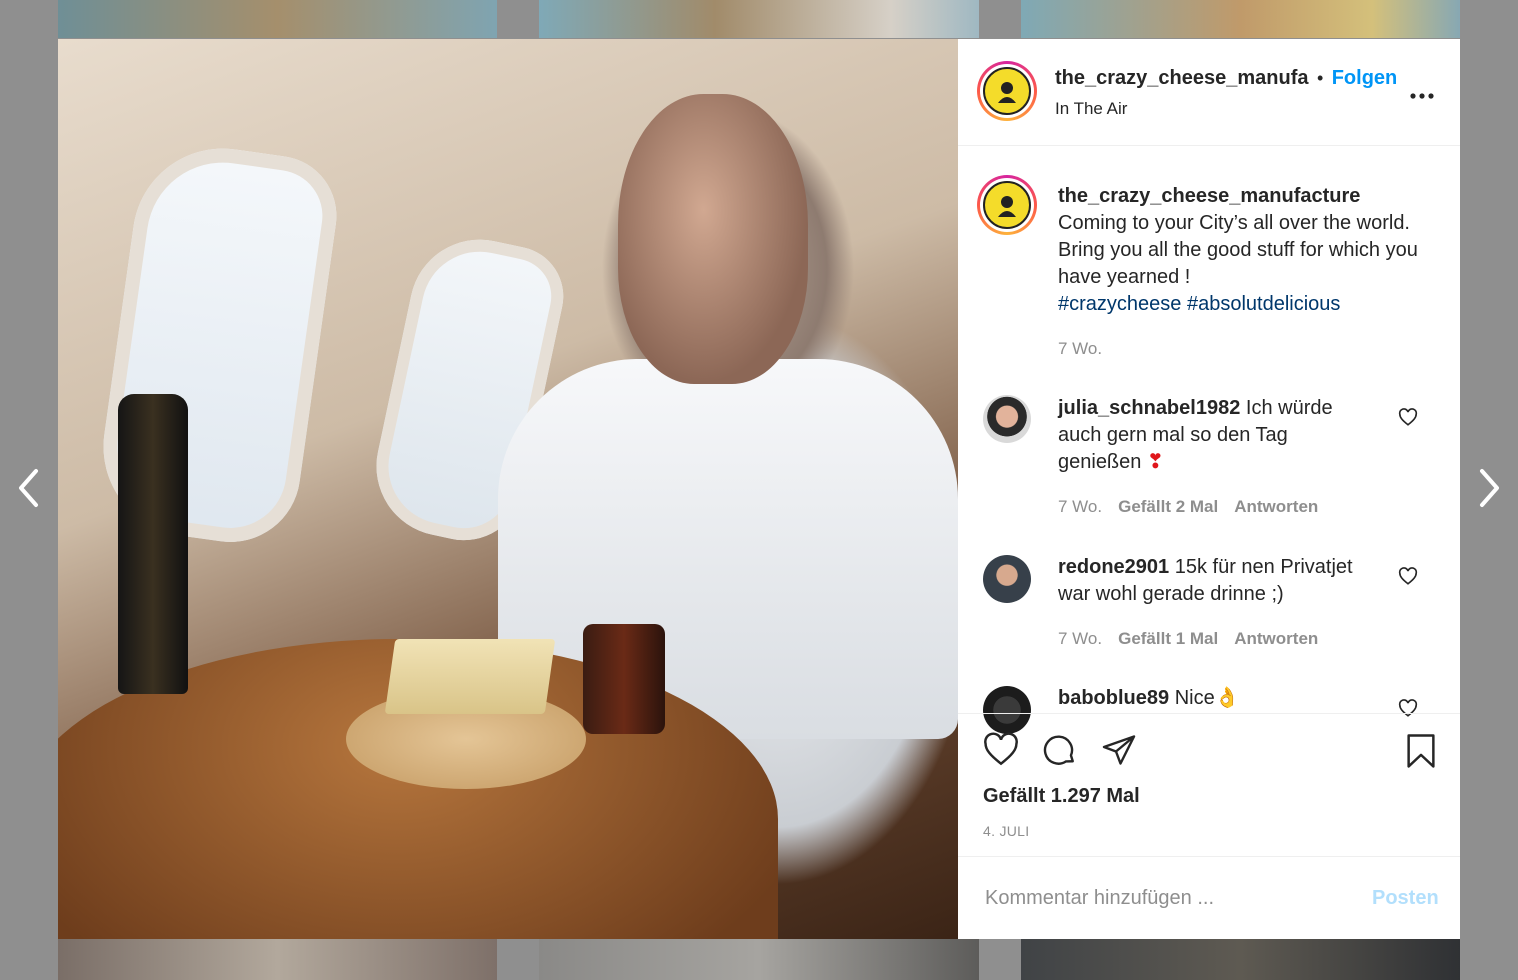  What do you see at coordinates (1168, 506) in the screenshot?
I see `comment-likes: Gefällt 2 Mal` at bounding box center [1168, 506].